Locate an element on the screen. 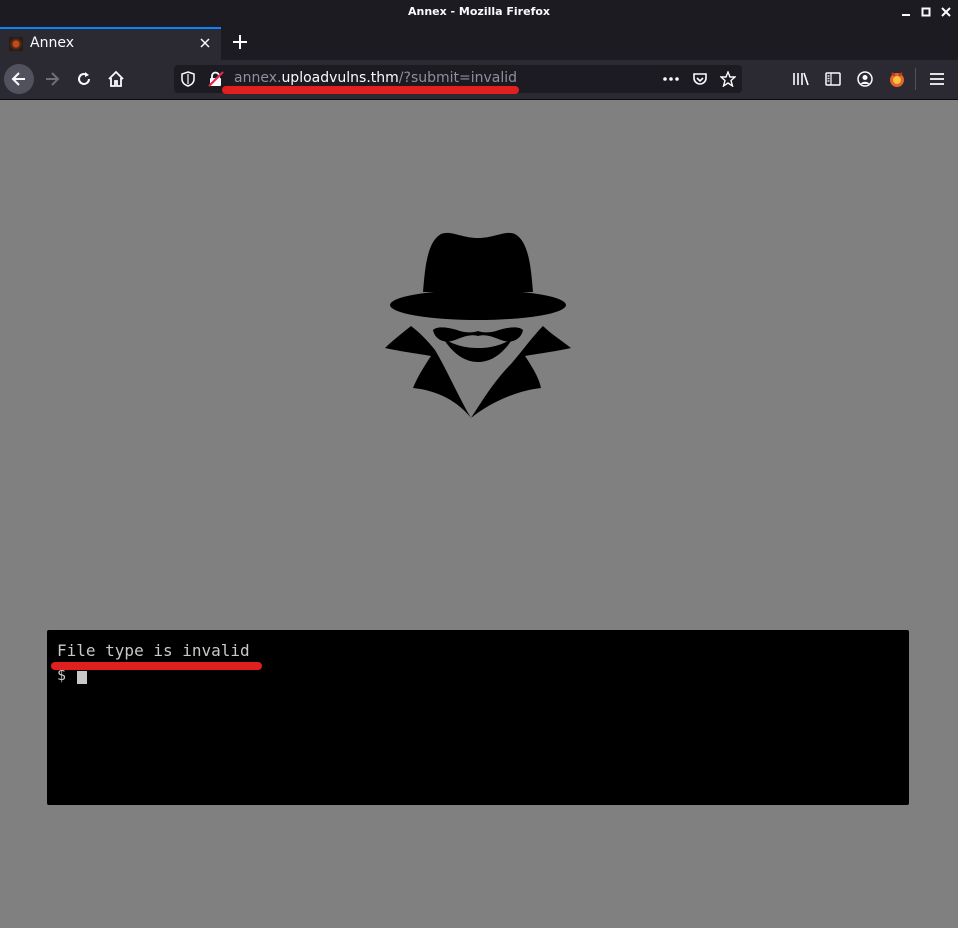 The width and height of the screenshot is (958, 928). maximize-icon is located at coordinates (926, 12).